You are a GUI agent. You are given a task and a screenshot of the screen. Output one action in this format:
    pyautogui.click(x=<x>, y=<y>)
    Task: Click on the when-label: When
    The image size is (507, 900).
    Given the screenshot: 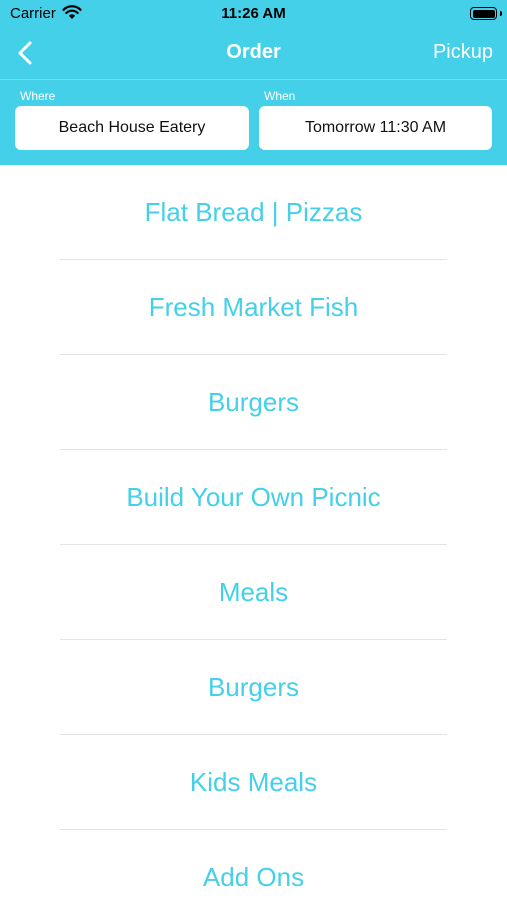 What is the action you would take?
    pyautogui.click(x=280, y=96)
    